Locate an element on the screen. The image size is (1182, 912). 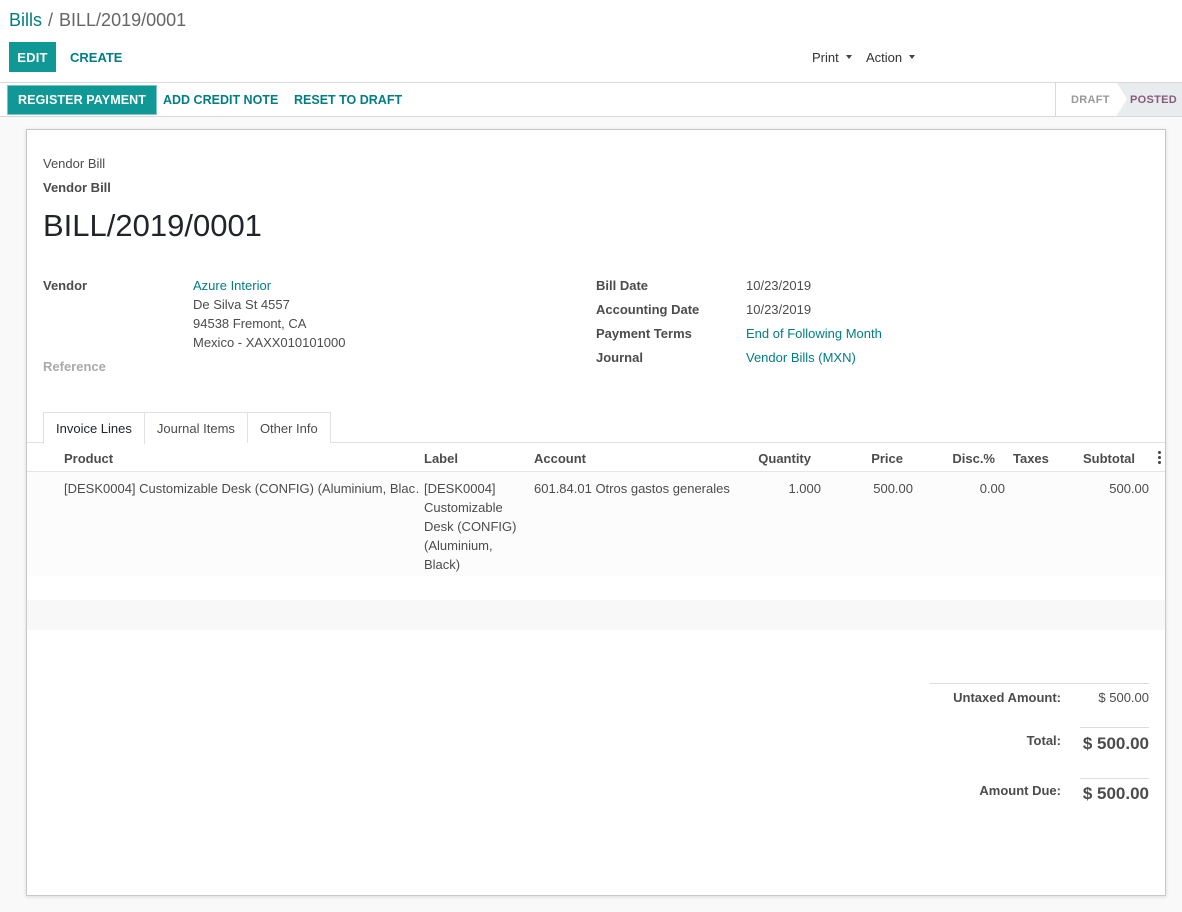
cell-quantity: 1.000 is located at coordinates (779, 488).